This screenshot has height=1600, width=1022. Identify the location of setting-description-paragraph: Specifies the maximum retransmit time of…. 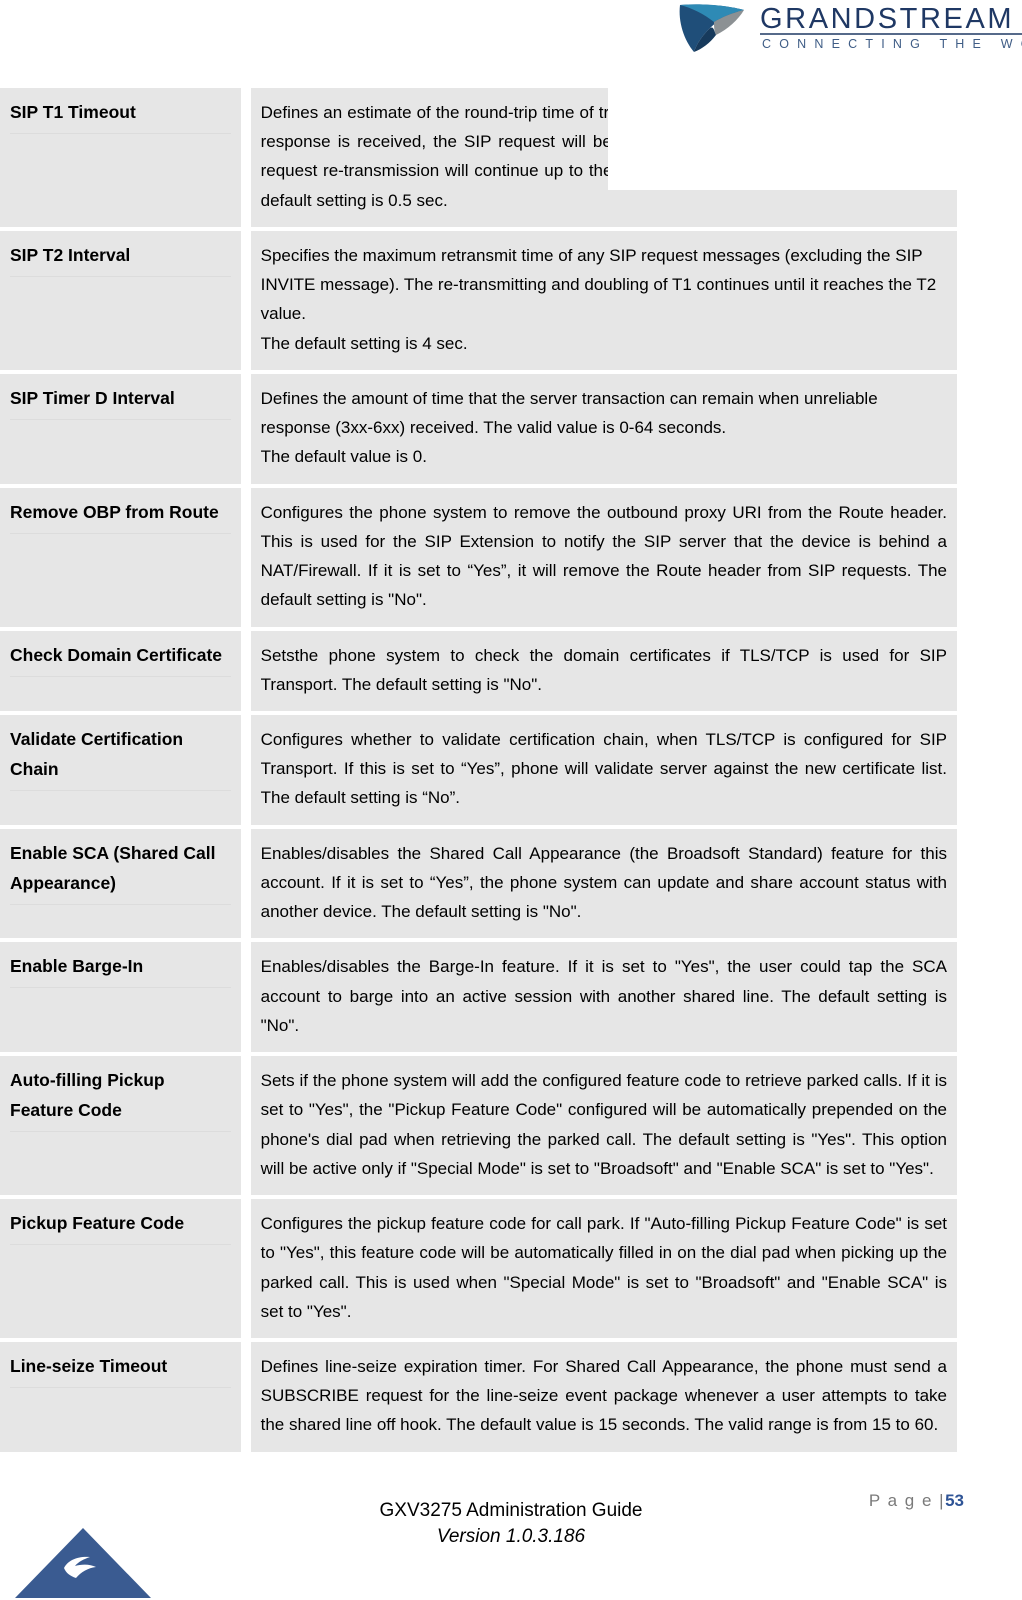
(598, 284).